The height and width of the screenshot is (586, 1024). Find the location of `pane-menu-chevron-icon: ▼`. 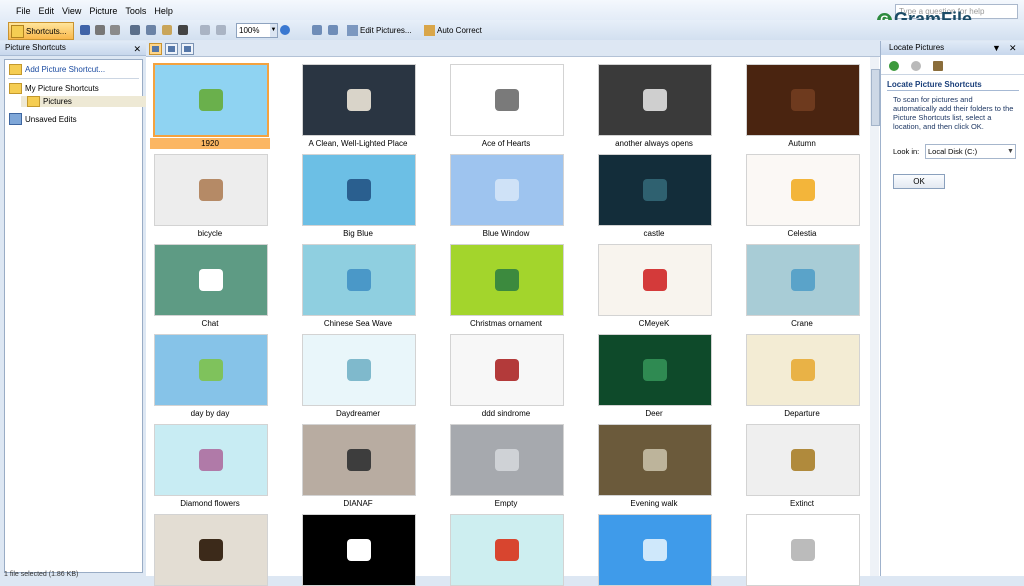

pane-menu-chevron-icon: ▼ is located at coordinates (996, 48).